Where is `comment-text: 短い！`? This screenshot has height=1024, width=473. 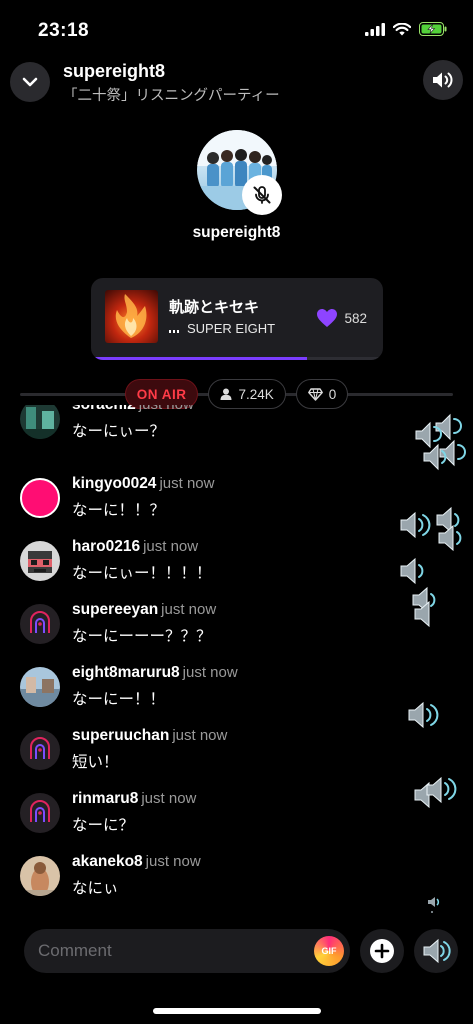
comment-text: 短い！ is located at coordinates (95, 762).